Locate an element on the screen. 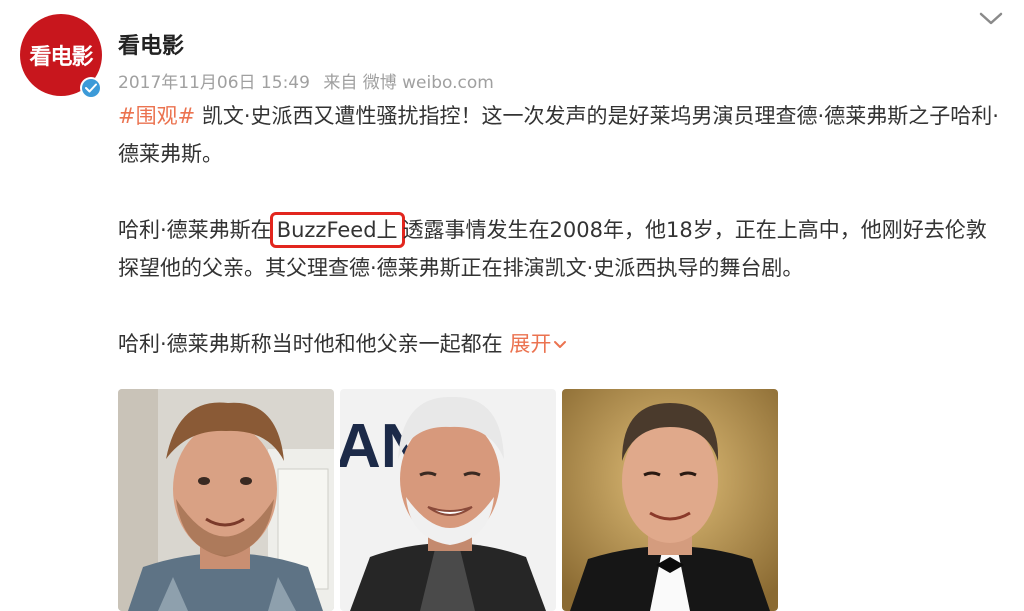 This screenshot has height=611, width=1024. post-meta: 2017年11月06日 15:49 来自 微博 weibo.com is located at coordinates (310, 80).